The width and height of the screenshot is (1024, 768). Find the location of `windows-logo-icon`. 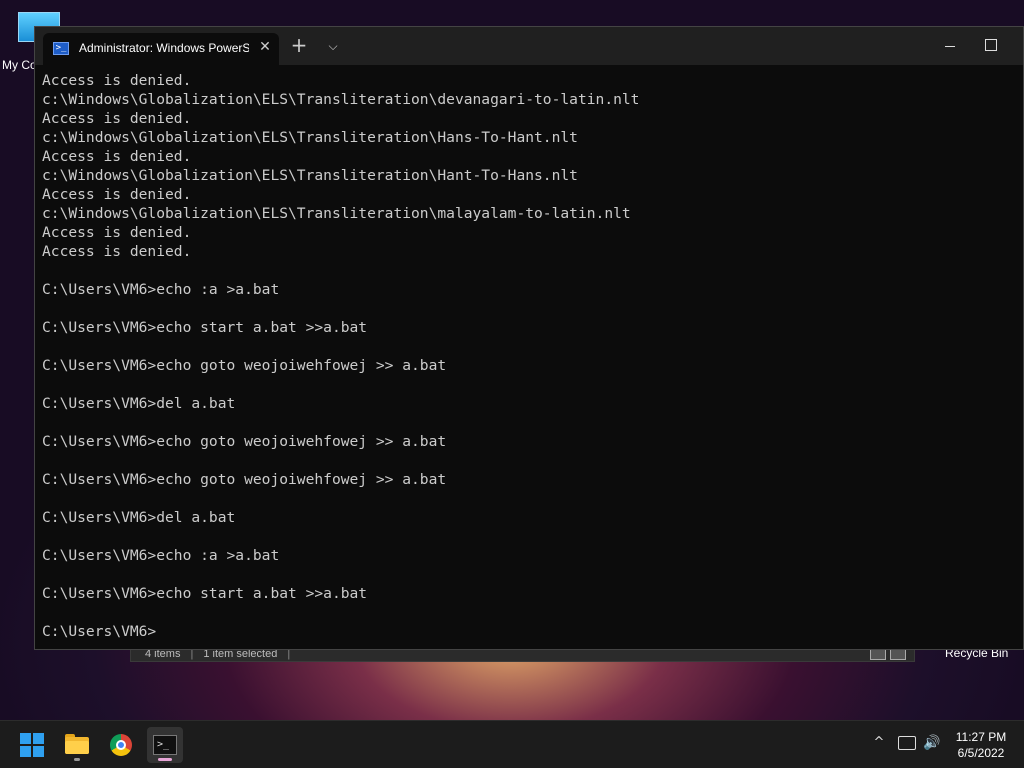

windows-logo-icon is located at coordinates (25, 738).